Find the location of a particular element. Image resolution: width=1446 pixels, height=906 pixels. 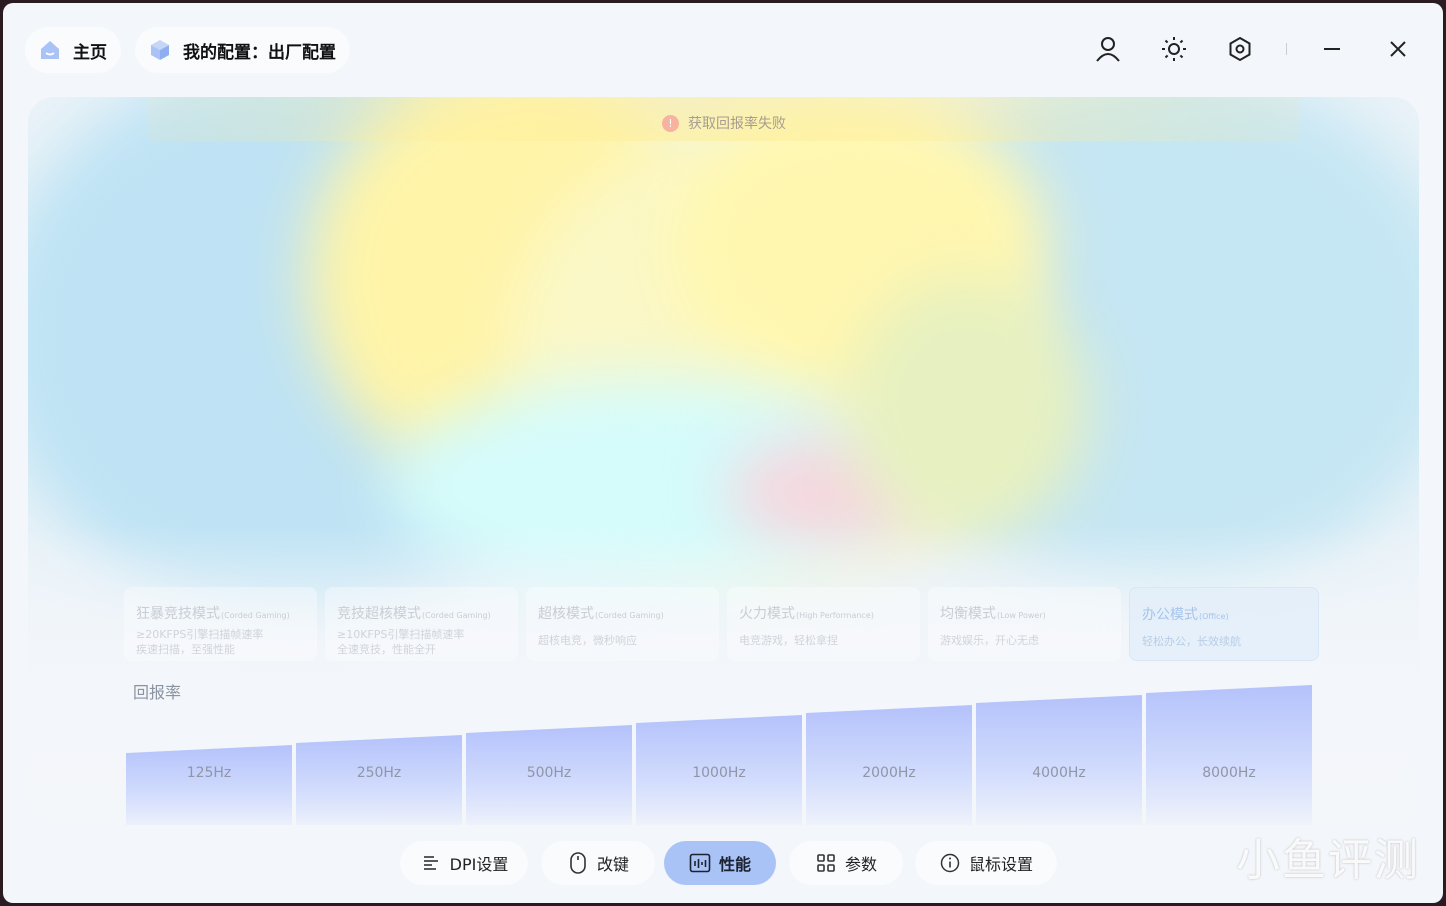

grid-icon is located at coordinates (826, 863).